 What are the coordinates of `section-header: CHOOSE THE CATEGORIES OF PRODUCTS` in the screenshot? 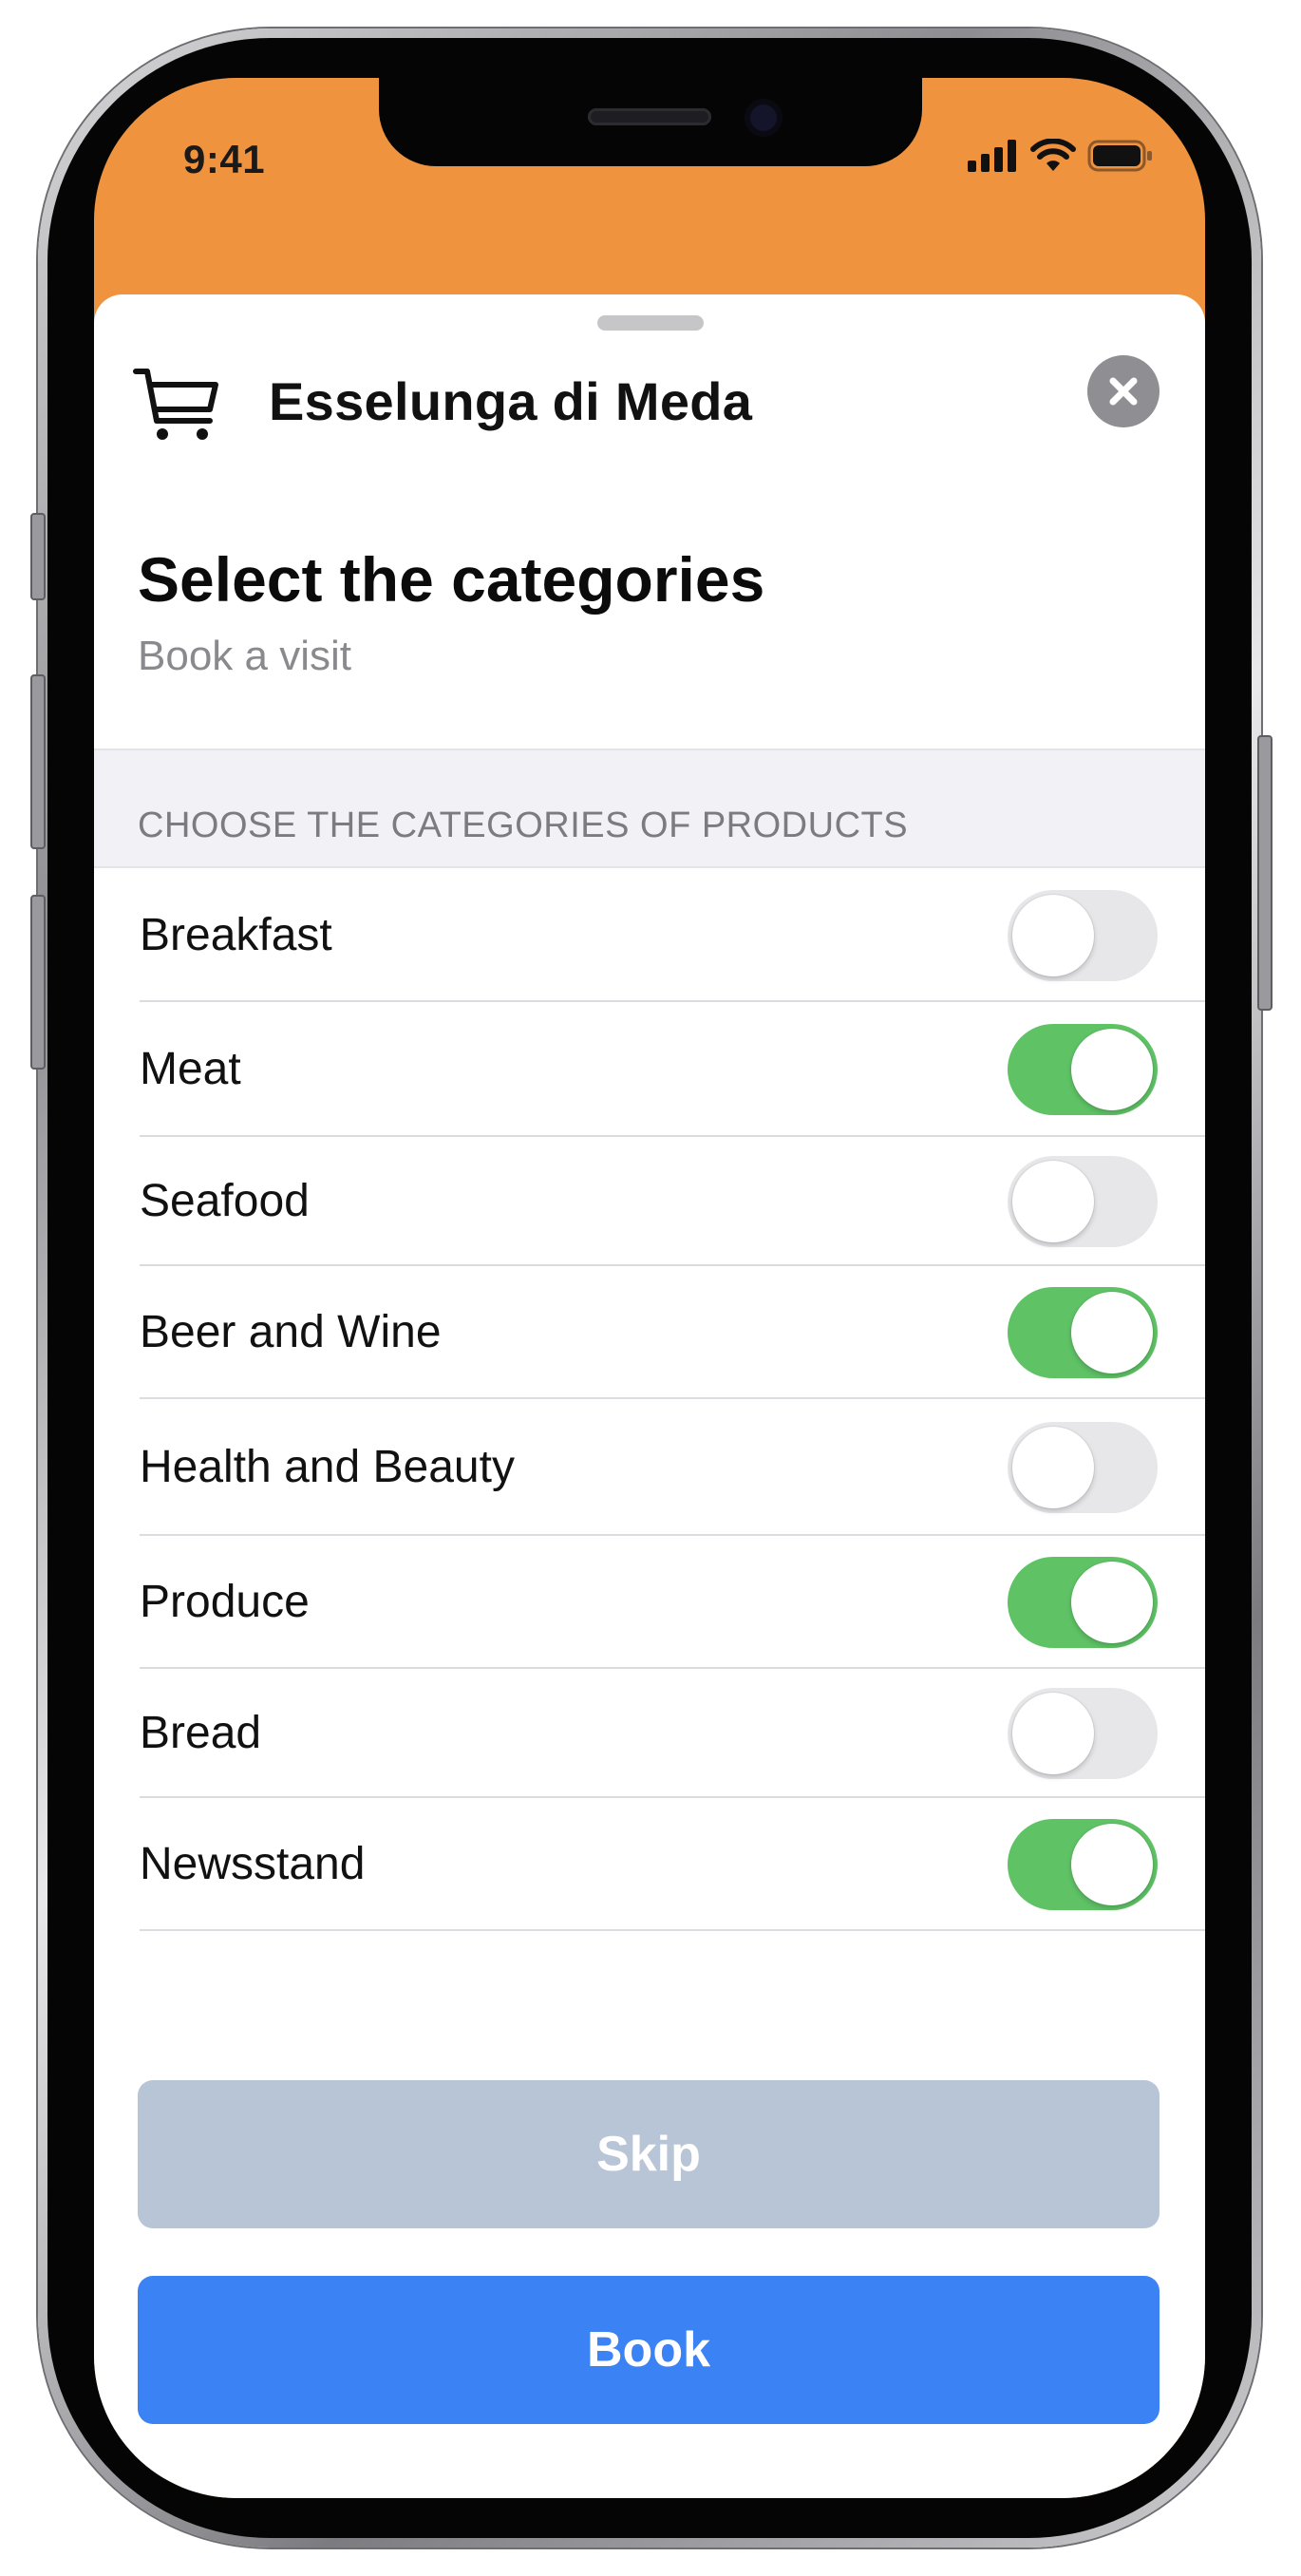 It's located at (649, 808).